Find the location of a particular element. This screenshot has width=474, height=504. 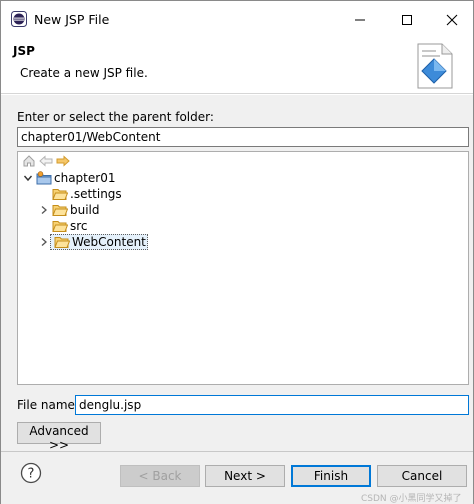

parent-folder-label: Enter or select the parent folder: is located at coordinates (115, 117).